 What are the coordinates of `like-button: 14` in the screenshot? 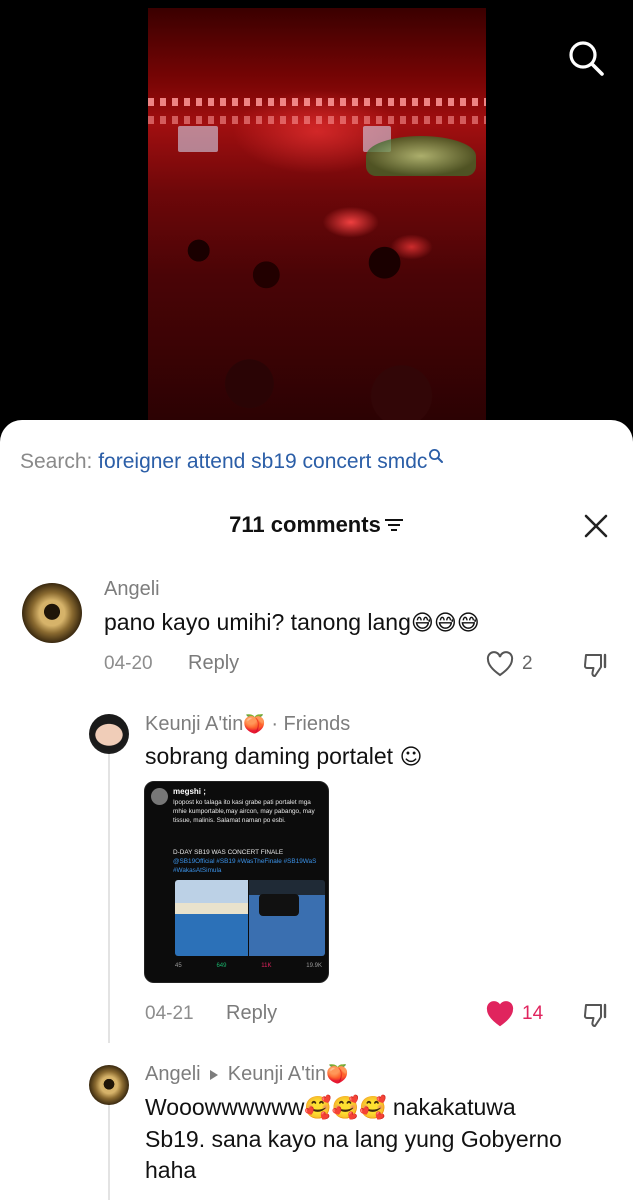 It's located at (514, 1014).